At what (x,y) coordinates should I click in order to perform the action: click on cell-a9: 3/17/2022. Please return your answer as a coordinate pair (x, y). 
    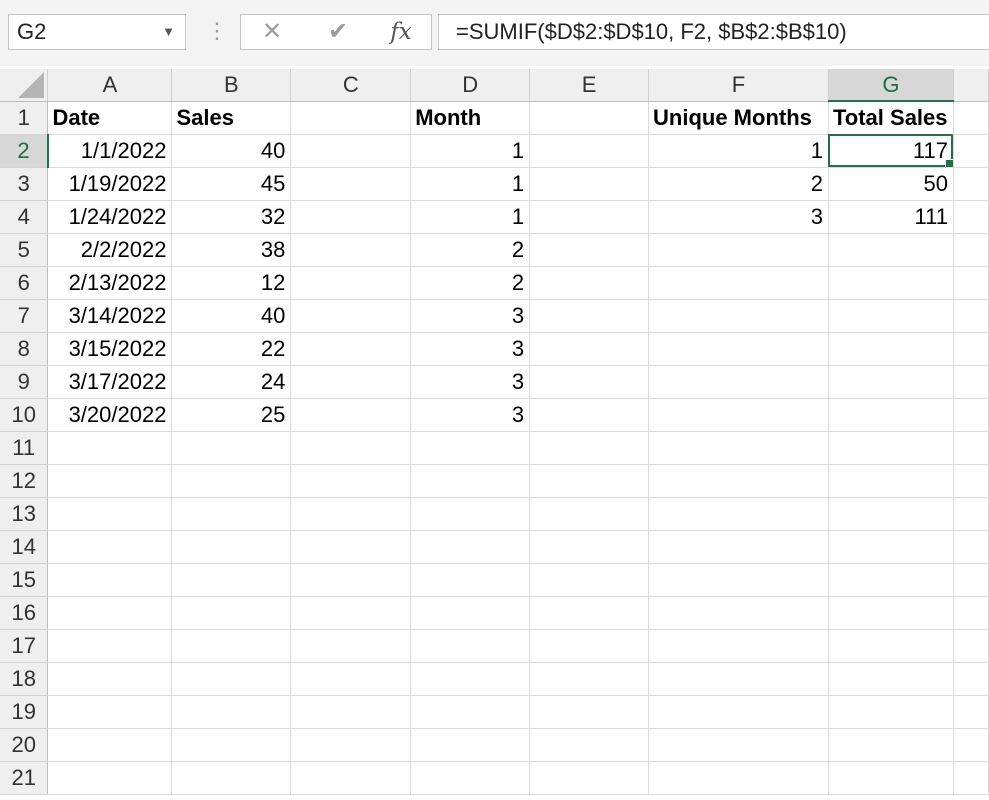
    Looking at the image, I should click on (110, 382).